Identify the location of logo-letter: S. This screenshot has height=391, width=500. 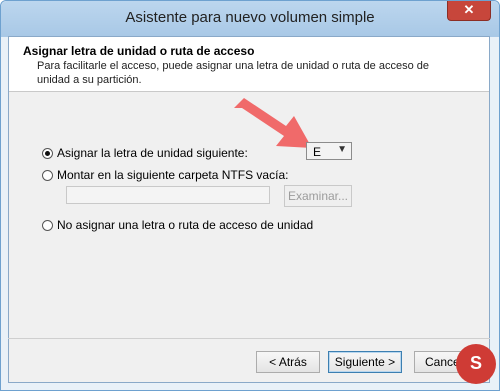
(475, 363).